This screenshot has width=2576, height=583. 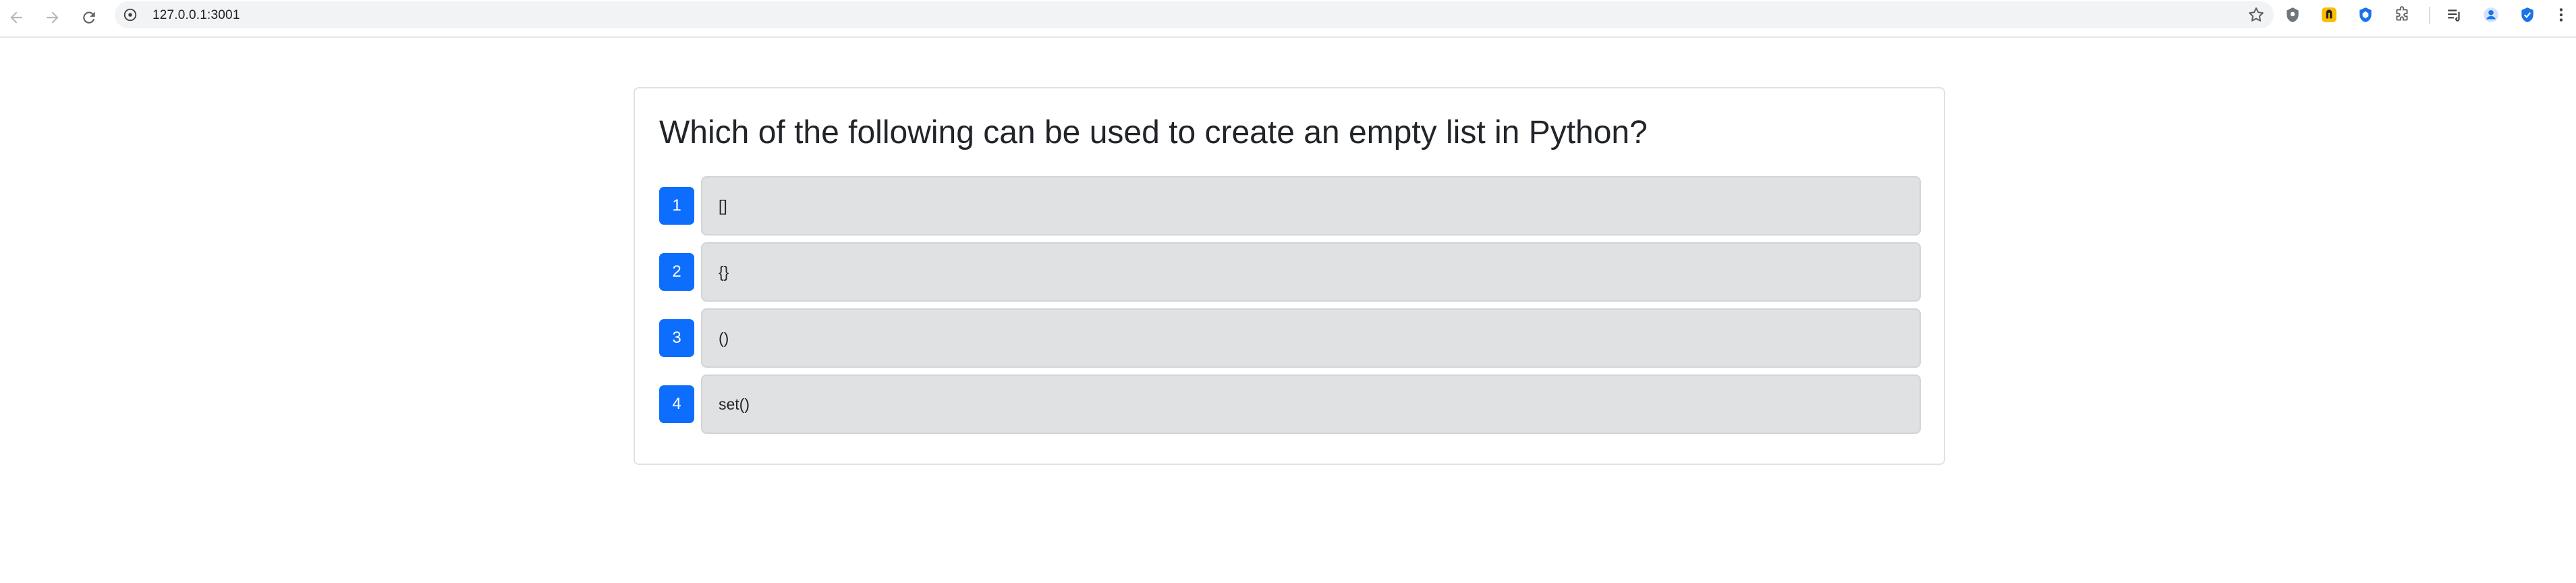 I want to click on extension-blue-shield-button, so click(x=2365, y=14).